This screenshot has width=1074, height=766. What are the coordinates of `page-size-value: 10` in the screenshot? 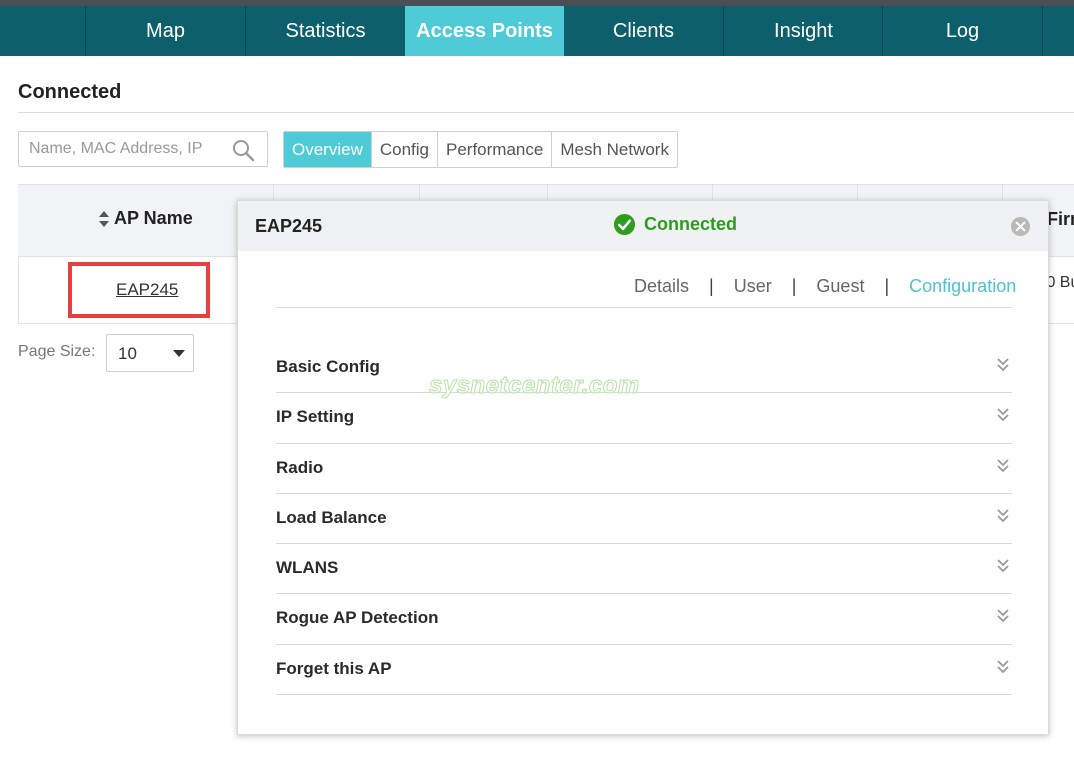 It's located at (127, 353).